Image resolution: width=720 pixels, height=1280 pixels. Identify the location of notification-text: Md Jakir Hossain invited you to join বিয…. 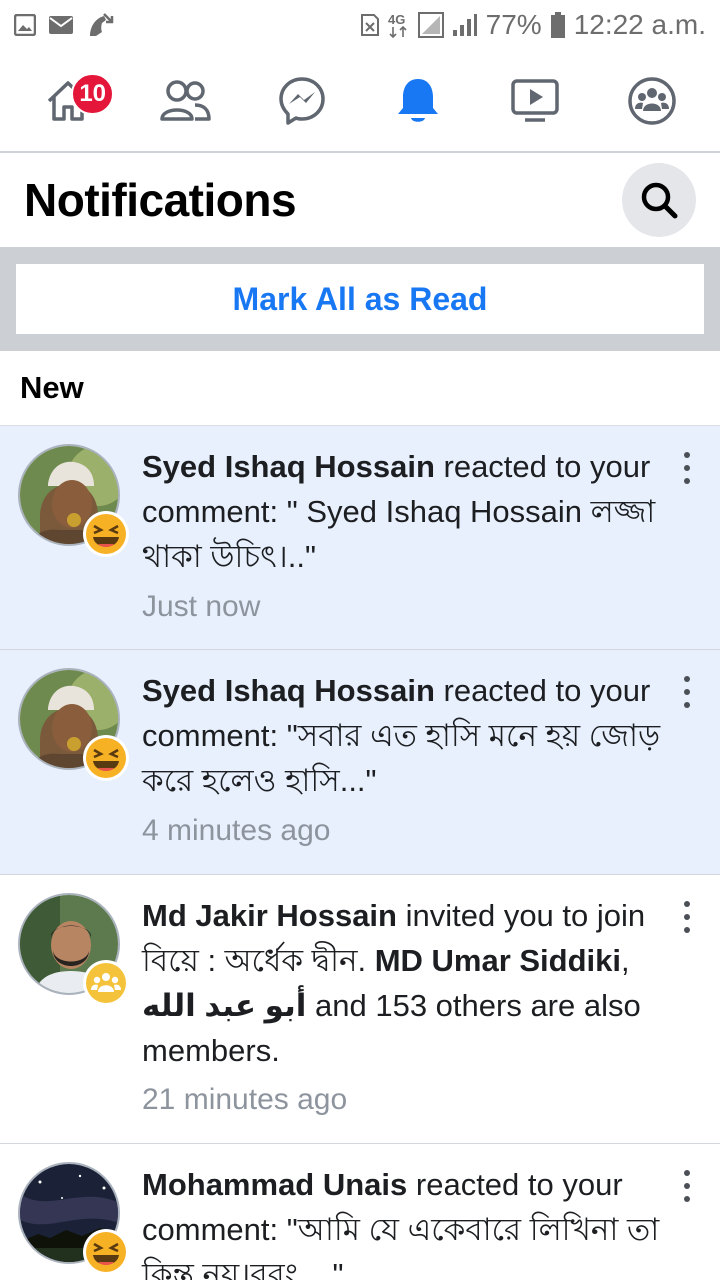
(402, 983).